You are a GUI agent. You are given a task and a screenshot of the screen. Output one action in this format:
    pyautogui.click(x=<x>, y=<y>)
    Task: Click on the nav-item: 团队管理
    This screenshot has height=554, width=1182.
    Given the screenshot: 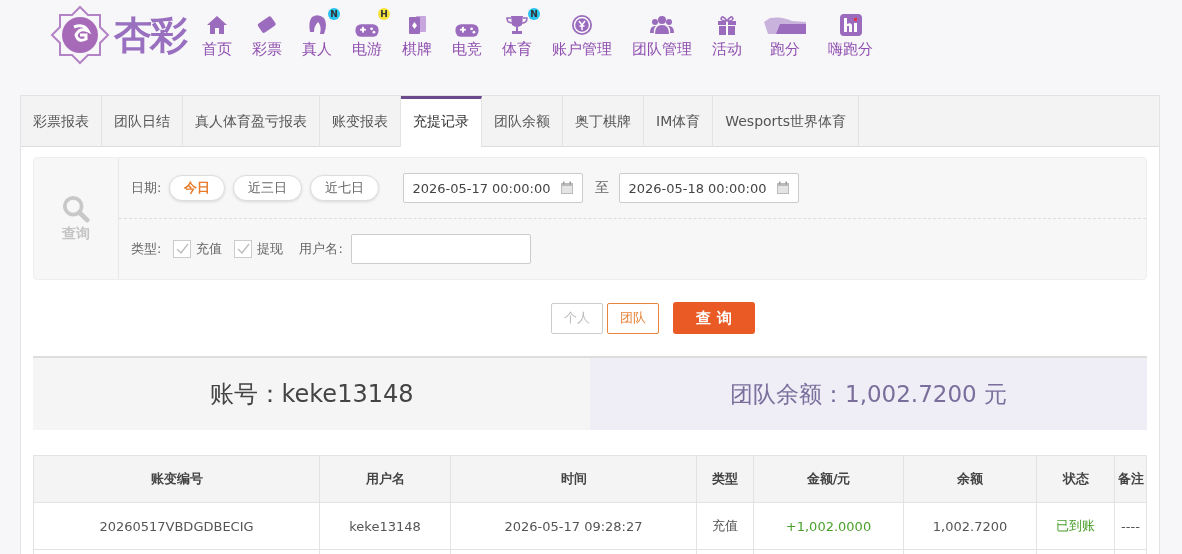 What is the action you would take?
    pyautogui.click(x=662, y=35)
    